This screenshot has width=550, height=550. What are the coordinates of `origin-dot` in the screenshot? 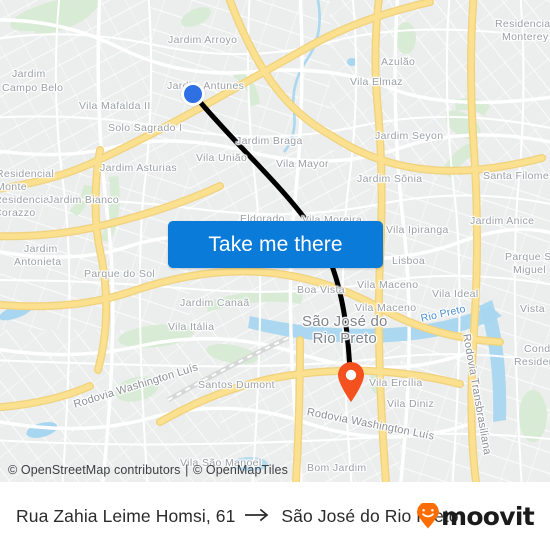 It's located at (193, 94).